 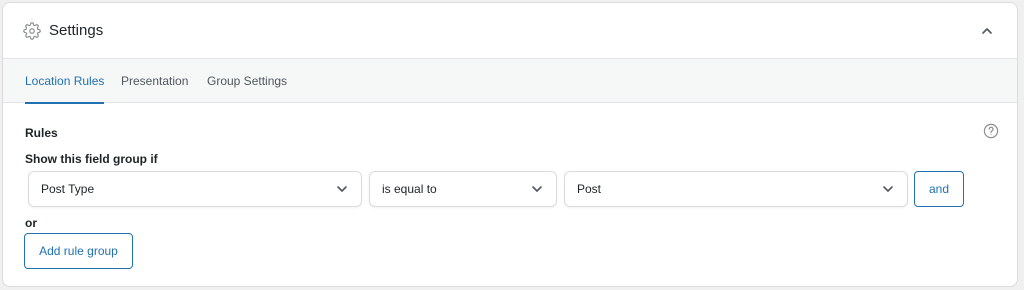 I want to click on rule-value-select: Post, so click(x=736, y=189).